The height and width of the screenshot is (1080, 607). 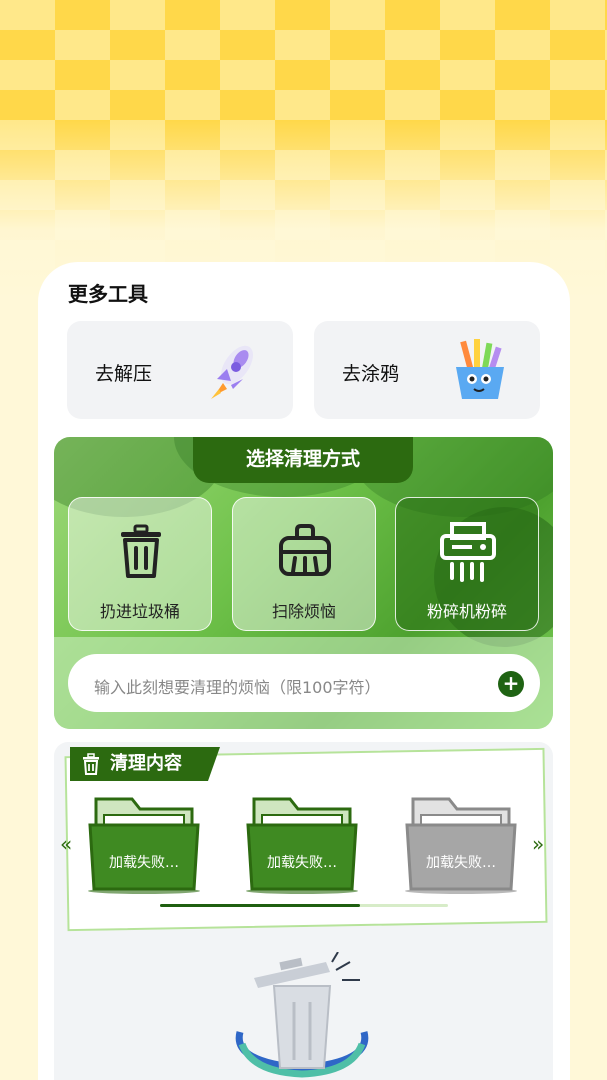 I want to click on method-shred-label: 粉碎机粉碎, so click(x=466, y=611).